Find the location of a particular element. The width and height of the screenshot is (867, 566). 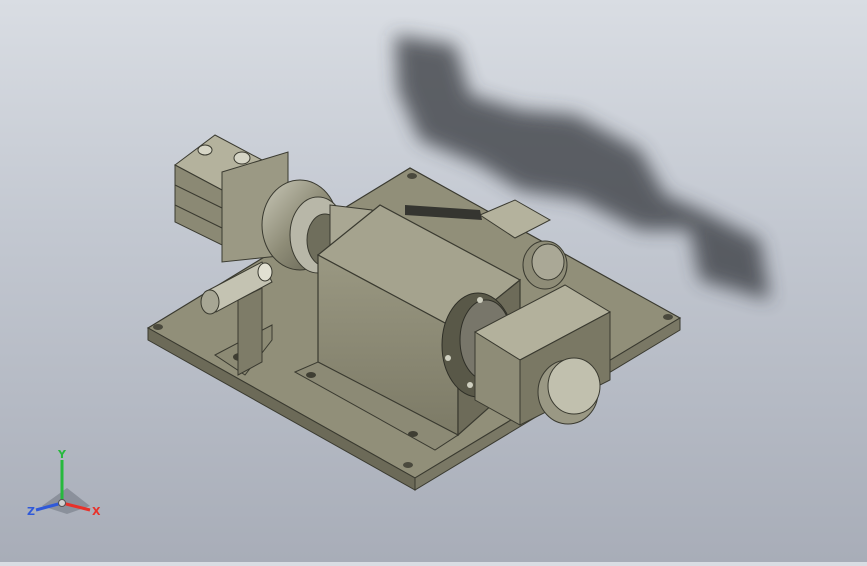

triad-origin is located at coordinates (62, 503).